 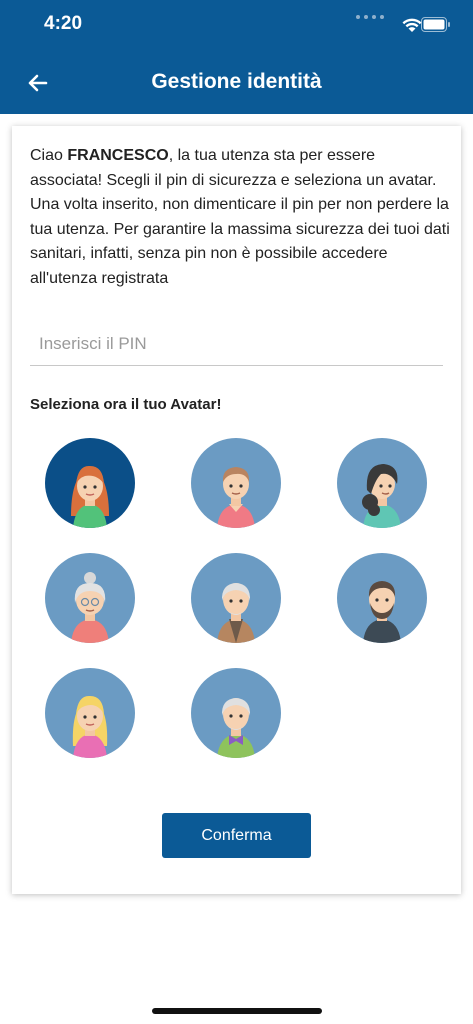 I want to click on confirm-button: Conferma, so click(x=236, y=835).